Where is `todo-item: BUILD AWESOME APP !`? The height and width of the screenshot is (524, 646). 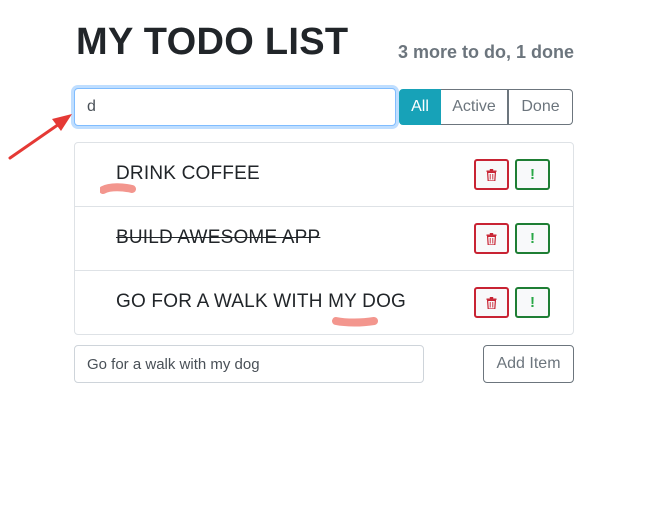 todo-item: BUILD AWESOME APP ! is located at coordinates (324, 239).